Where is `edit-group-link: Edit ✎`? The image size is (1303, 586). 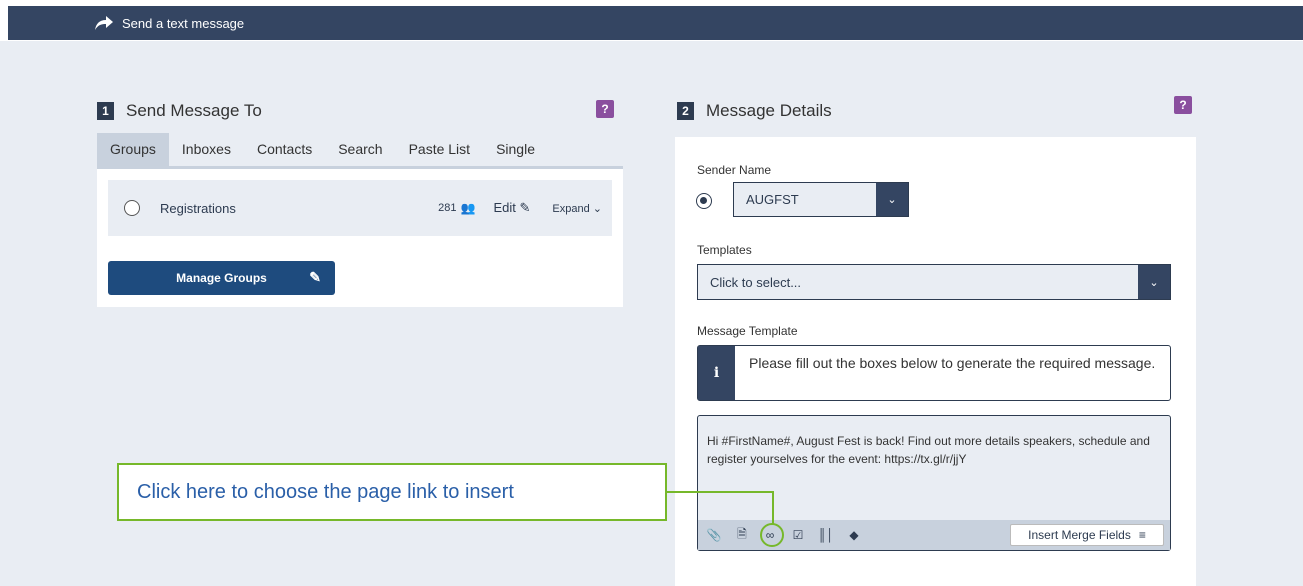
edit-group-link: Edit ✎ is located at coordinates (511, 208).